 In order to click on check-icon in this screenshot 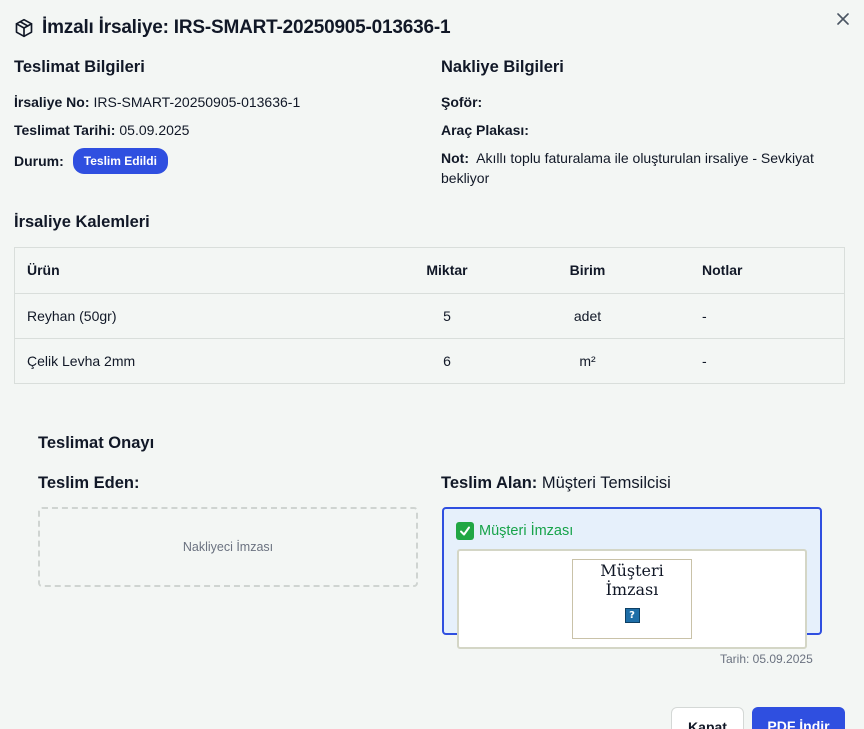, I will do `click(465, 531)`.